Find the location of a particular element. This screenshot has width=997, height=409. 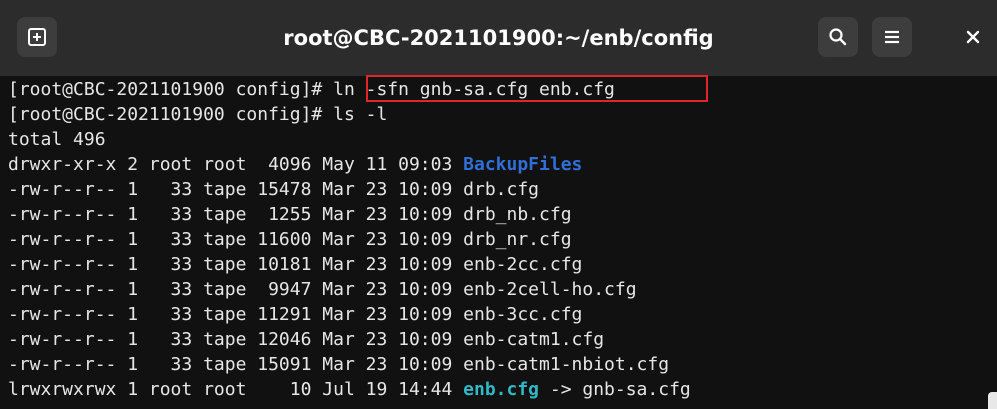

search-icon is located at coordinates (838, 37).